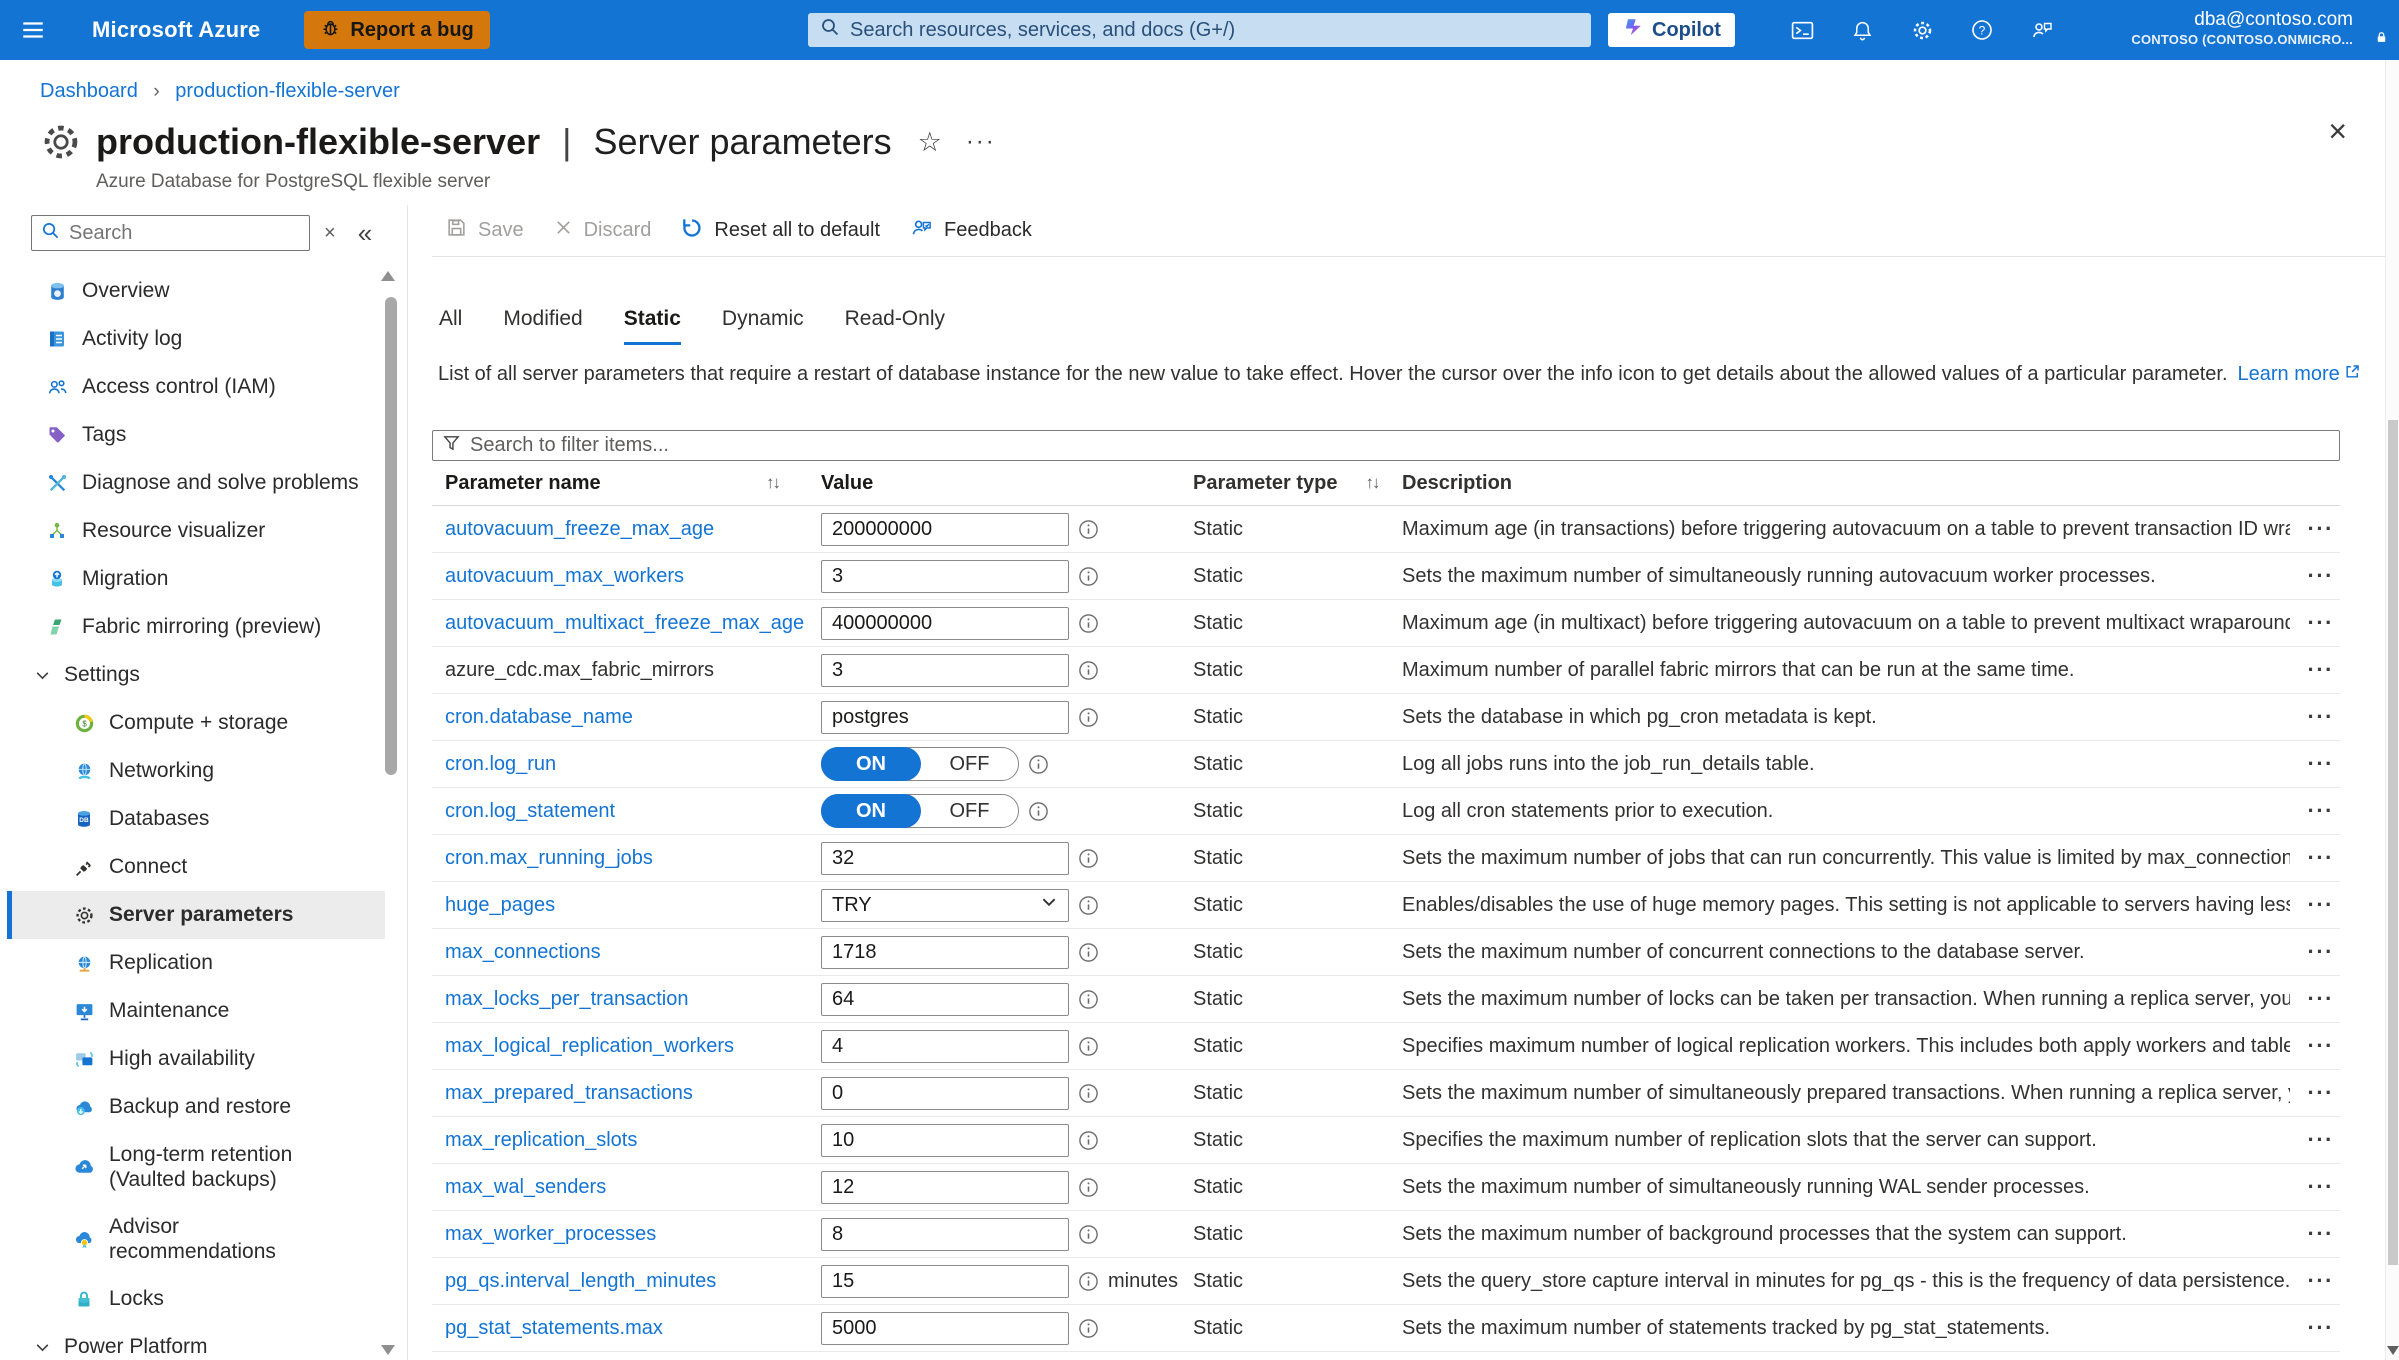 The width and height of the screenshot is (2399, 1360). What do you see at coordinates (871, 764) in the screenshot?
I see `toggle-on-label: ON` at bounding box center [871, 764].